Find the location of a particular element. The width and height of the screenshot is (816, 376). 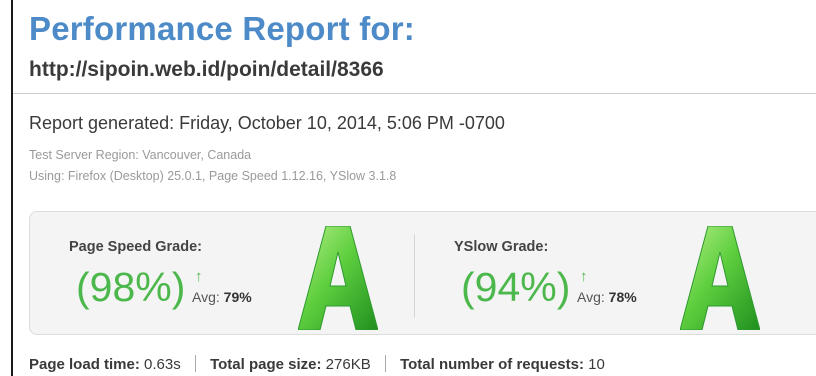

yslow-grade-letter-icon is located at coordinates (720, 278).